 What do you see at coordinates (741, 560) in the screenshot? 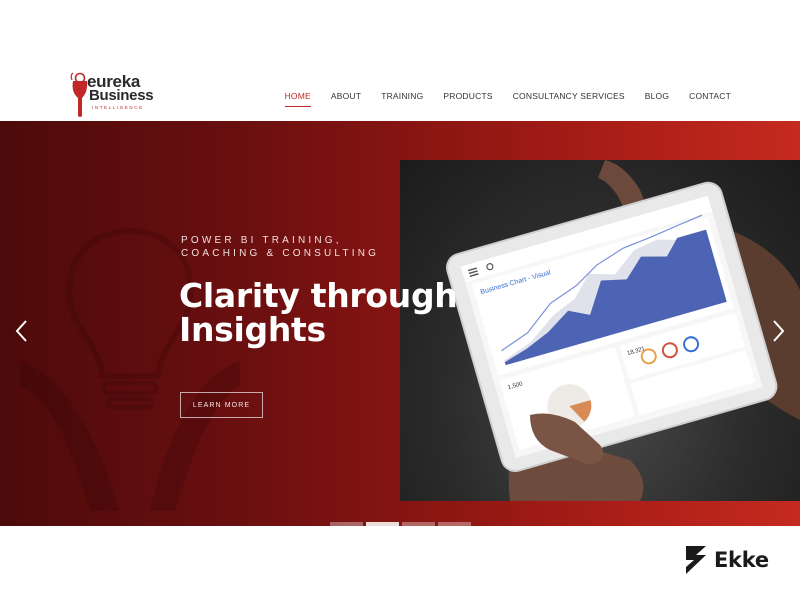
I see `ekke-wordmark: Ekke` at bounding box center [741, 560].